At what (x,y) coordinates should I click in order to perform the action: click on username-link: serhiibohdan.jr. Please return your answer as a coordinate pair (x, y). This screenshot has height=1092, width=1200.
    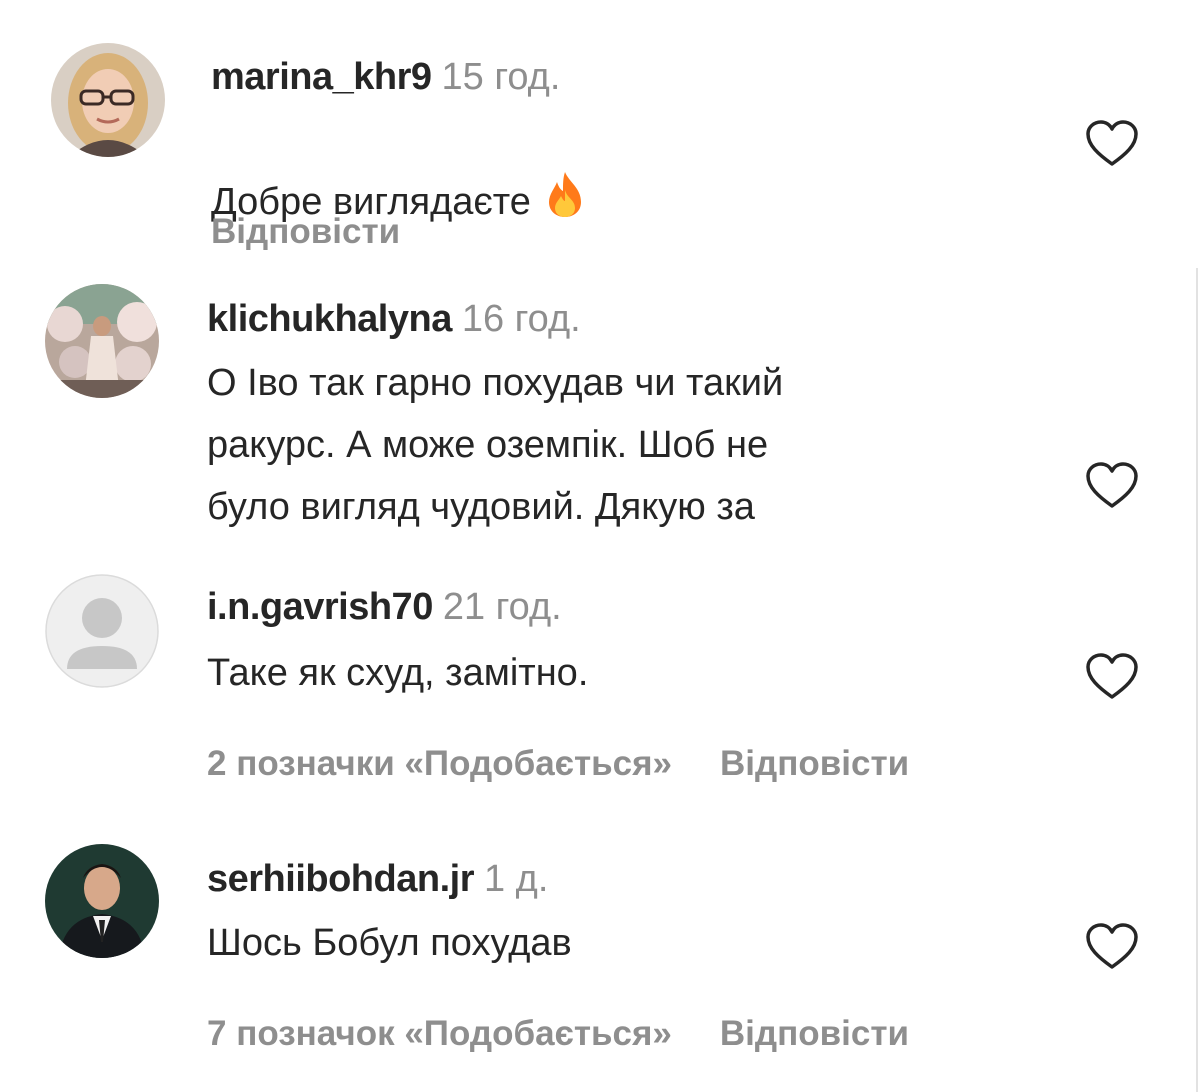
    Looking at the image, I should click on (340, 879).